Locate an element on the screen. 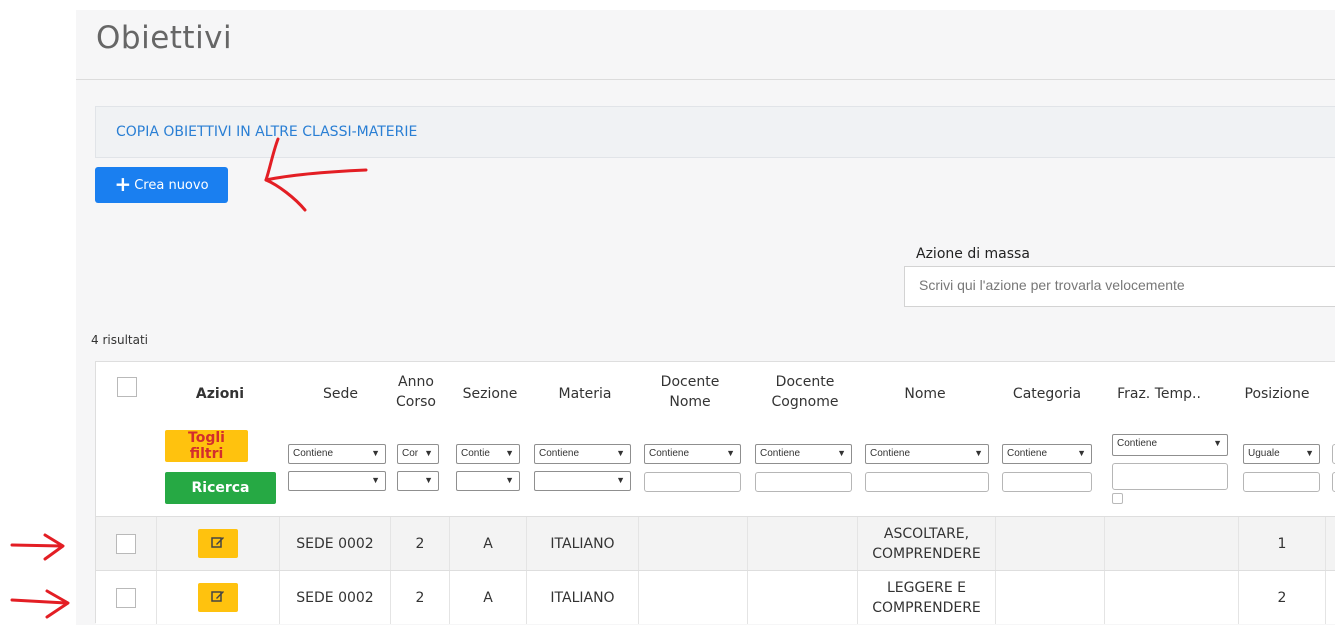  mass-action-label: Azione di massa is located at coordinates (973, 254).